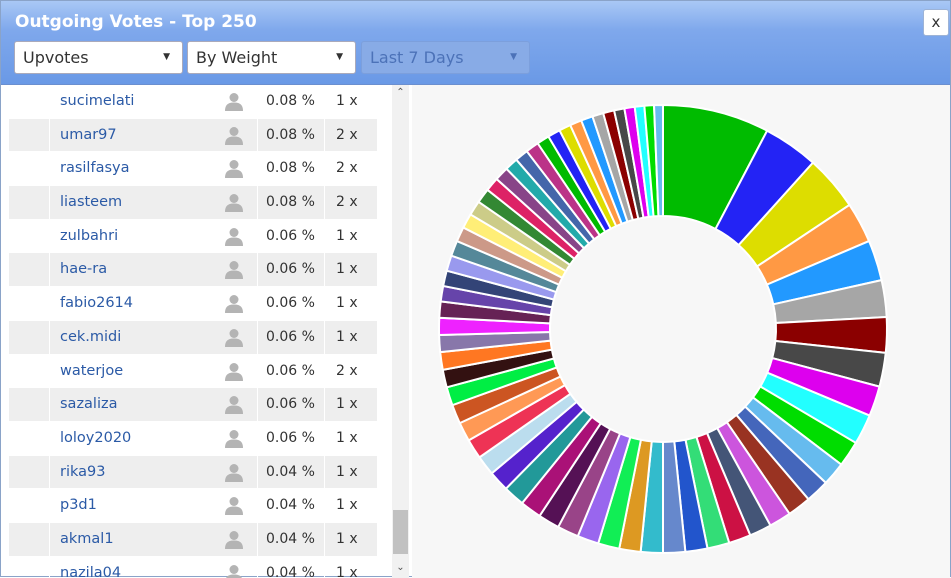  I want to click on close-button: x, so click(936, 22).